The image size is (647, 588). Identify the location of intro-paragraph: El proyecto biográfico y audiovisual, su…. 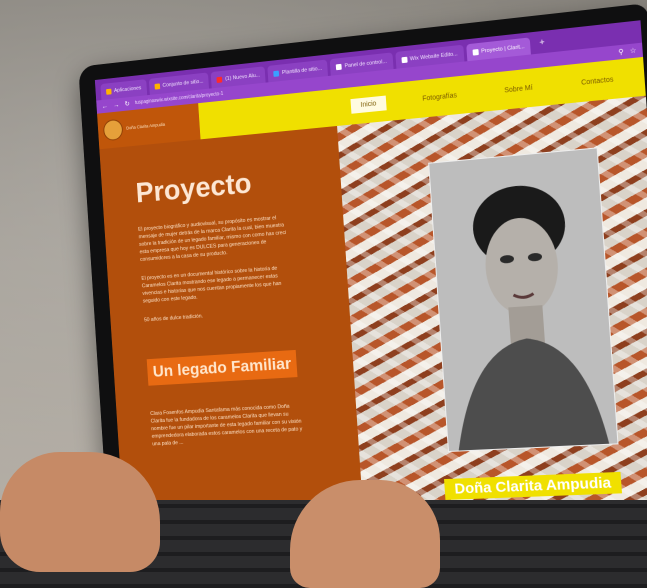
(212, 239).